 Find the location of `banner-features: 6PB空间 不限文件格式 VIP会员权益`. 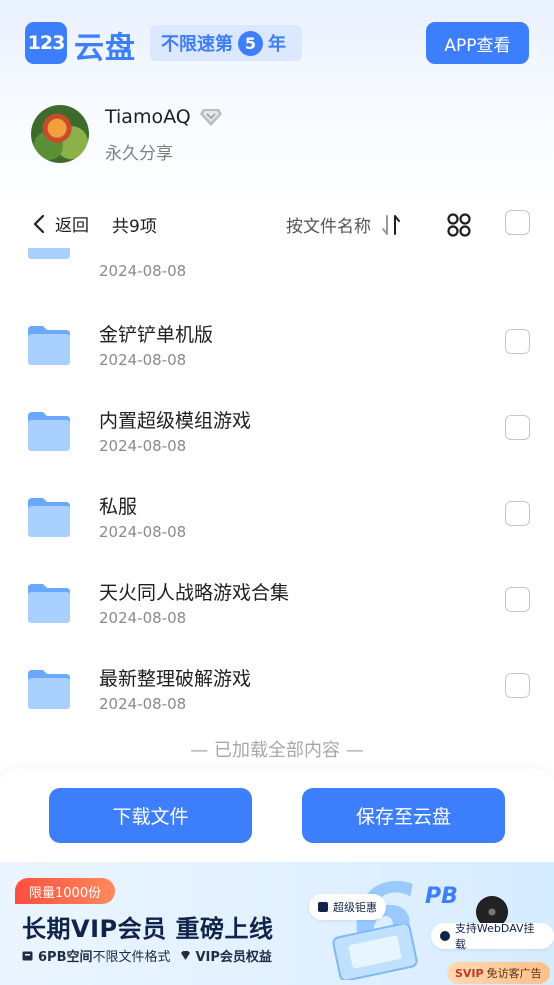

banner-features: 6PB空间 不限文件格式 VIP会员权益 is located at coordinates (147, 955).